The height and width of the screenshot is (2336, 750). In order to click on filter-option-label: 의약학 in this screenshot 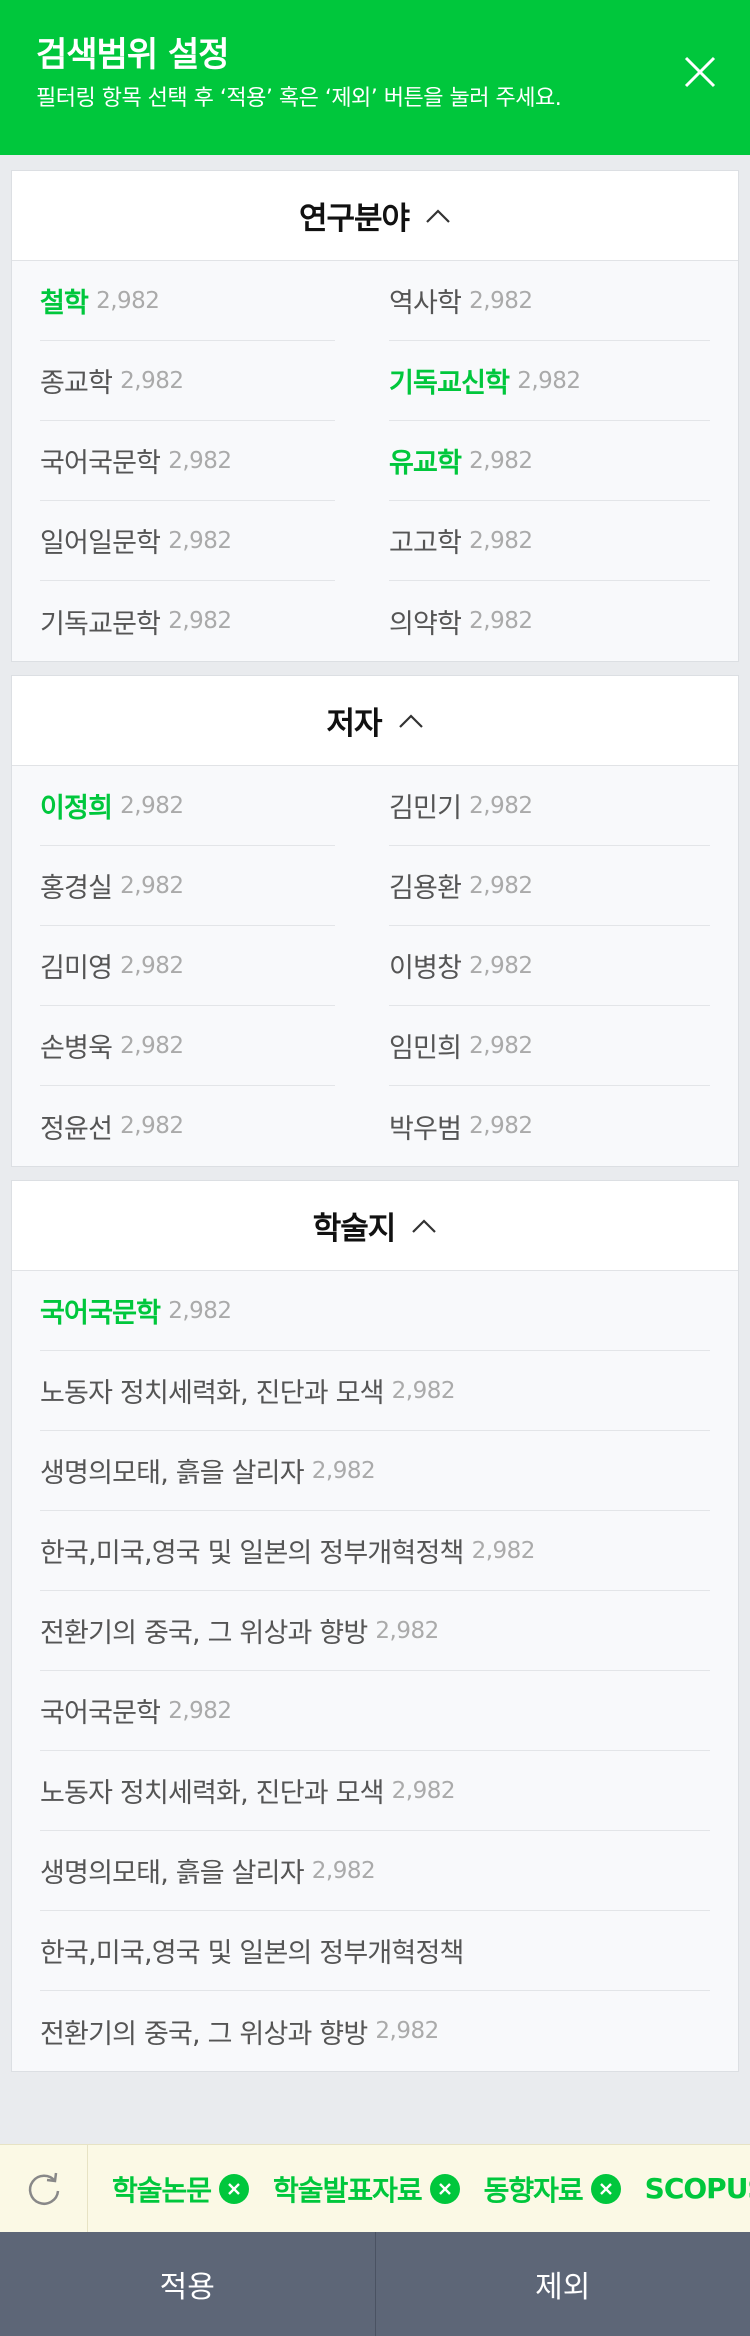, I will do `click(425, 624)`.